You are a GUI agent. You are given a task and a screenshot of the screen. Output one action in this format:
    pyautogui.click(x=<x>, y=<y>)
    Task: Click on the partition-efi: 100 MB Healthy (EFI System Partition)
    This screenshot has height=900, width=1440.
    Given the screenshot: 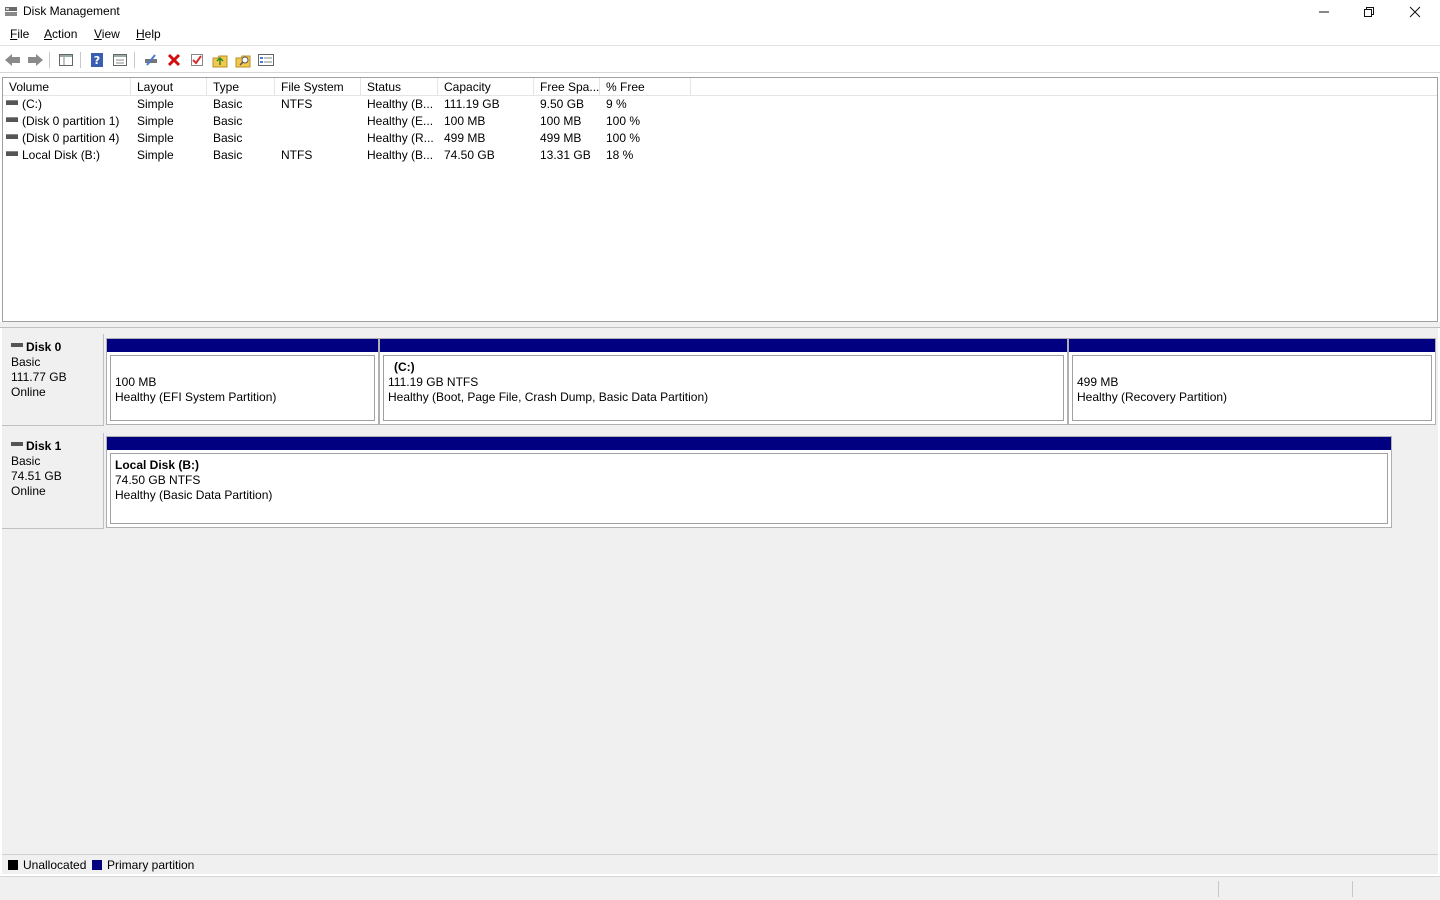 What is the action you would take?
    pyautogui.click(x=242, y=381)
    